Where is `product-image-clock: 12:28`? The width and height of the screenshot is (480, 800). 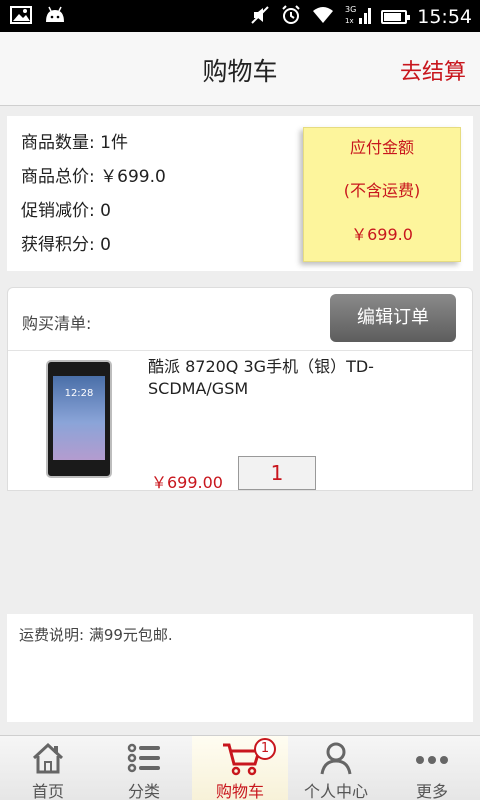
product-image-clock: 12:28 is located at coordinates (79, 393).